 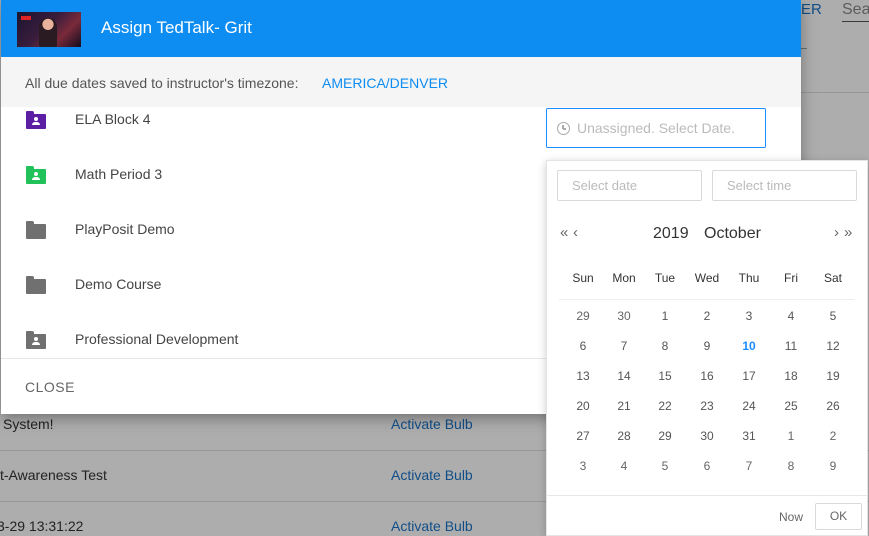 What do you see at coordinates (125, 229) in the screenshot?
I see `course-name: PlayPosit Demo` at bounding box center [125, 229].